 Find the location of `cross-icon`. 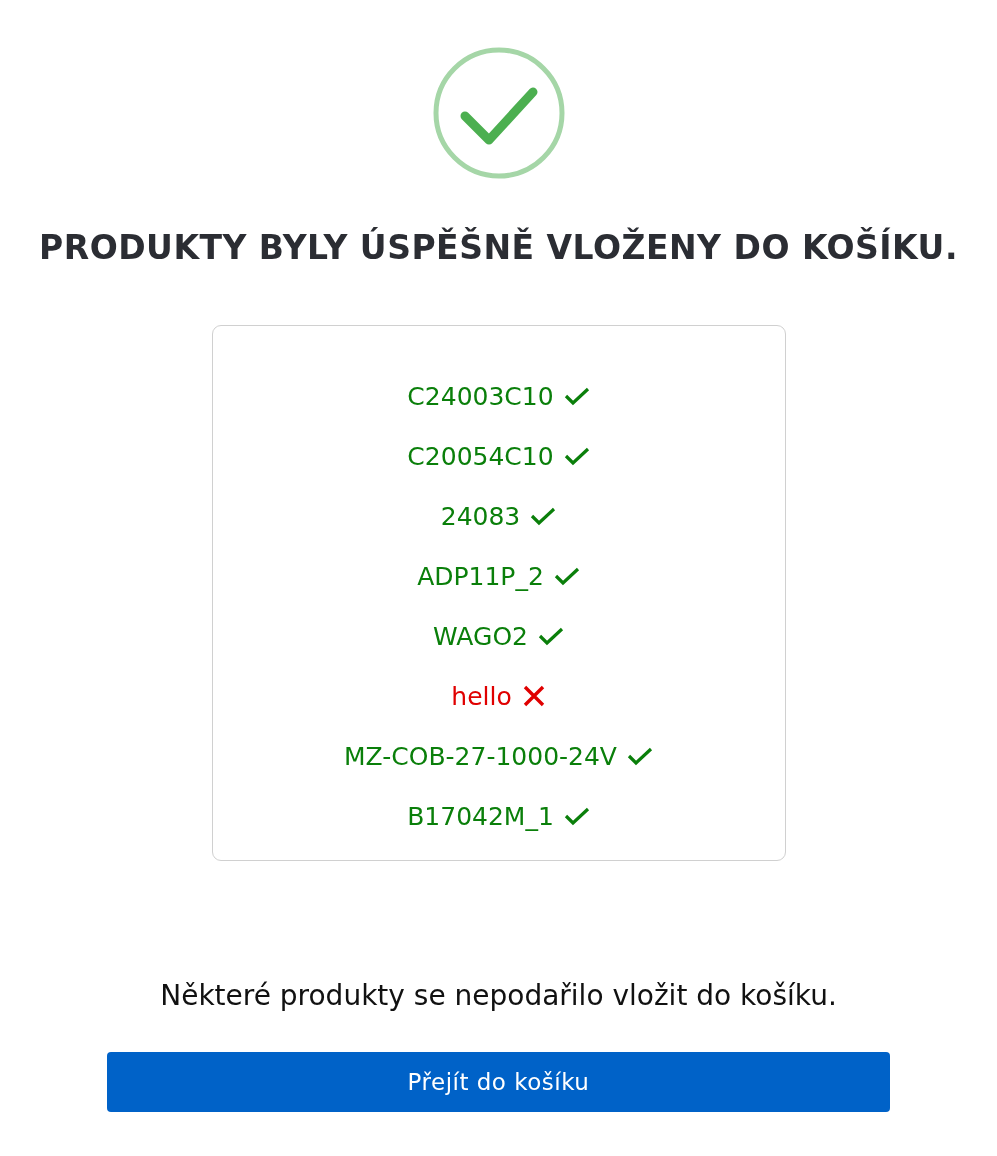

cross-icon is located at coordinates (533, 696).